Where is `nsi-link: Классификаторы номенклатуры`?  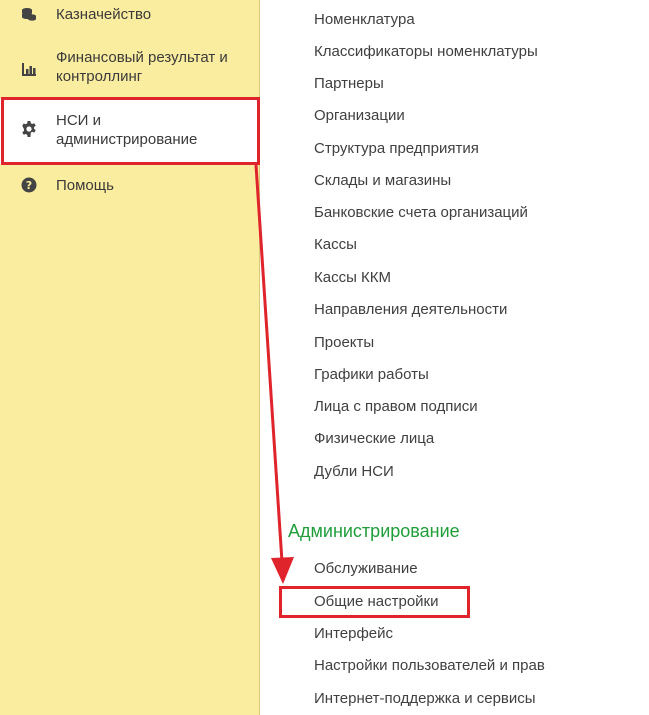 nsi-link: Классификаторы номенклатуры is located at coordinates (426, 52).